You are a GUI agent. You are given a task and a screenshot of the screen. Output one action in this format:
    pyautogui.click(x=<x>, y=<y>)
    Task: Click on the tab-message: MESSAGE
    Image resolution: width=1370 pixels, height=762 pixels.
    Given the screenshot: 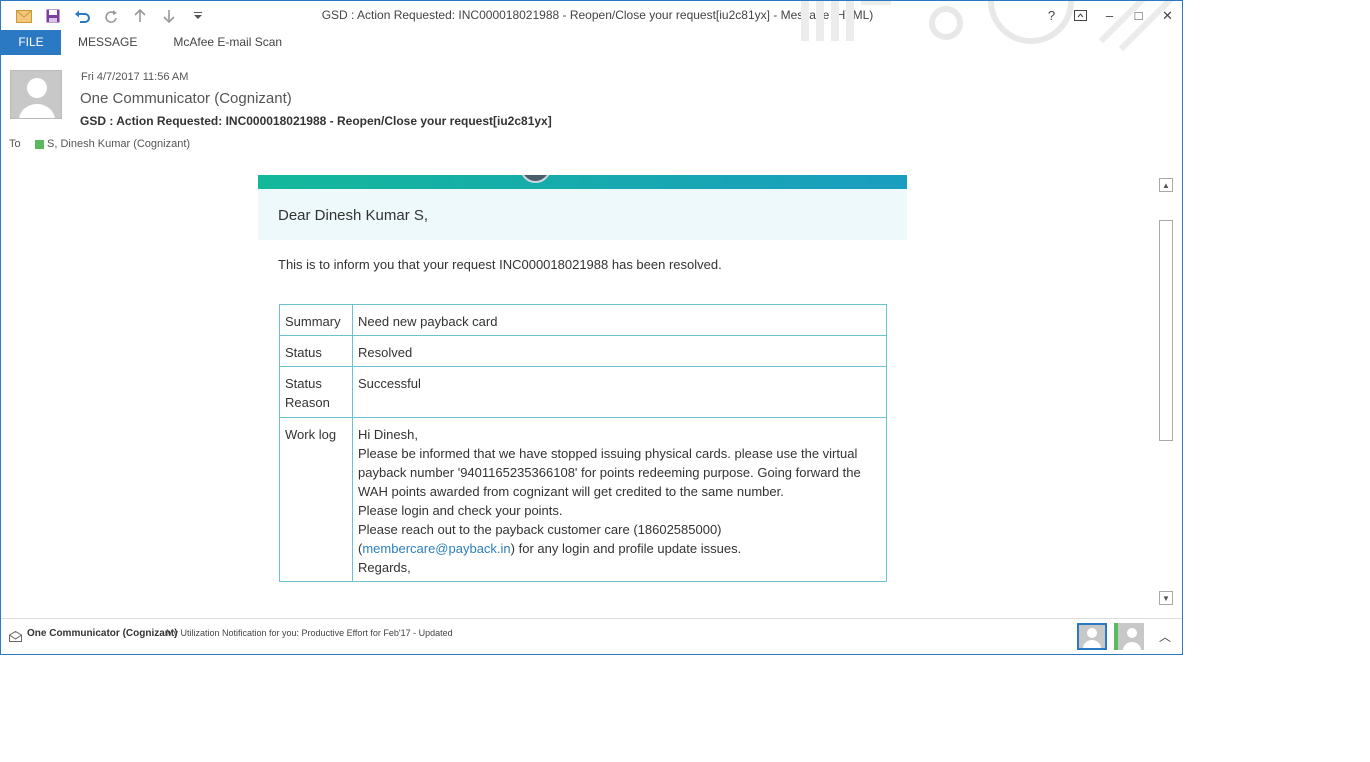 What is the action you would take?
    pyautogui.click(x=108, y=42)
    